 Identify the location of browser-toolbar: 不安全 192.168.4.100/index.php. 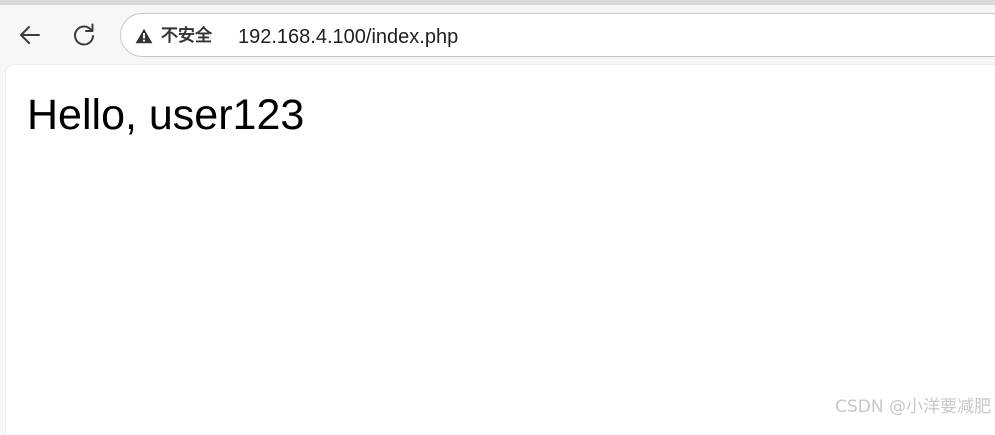
(497, 34).